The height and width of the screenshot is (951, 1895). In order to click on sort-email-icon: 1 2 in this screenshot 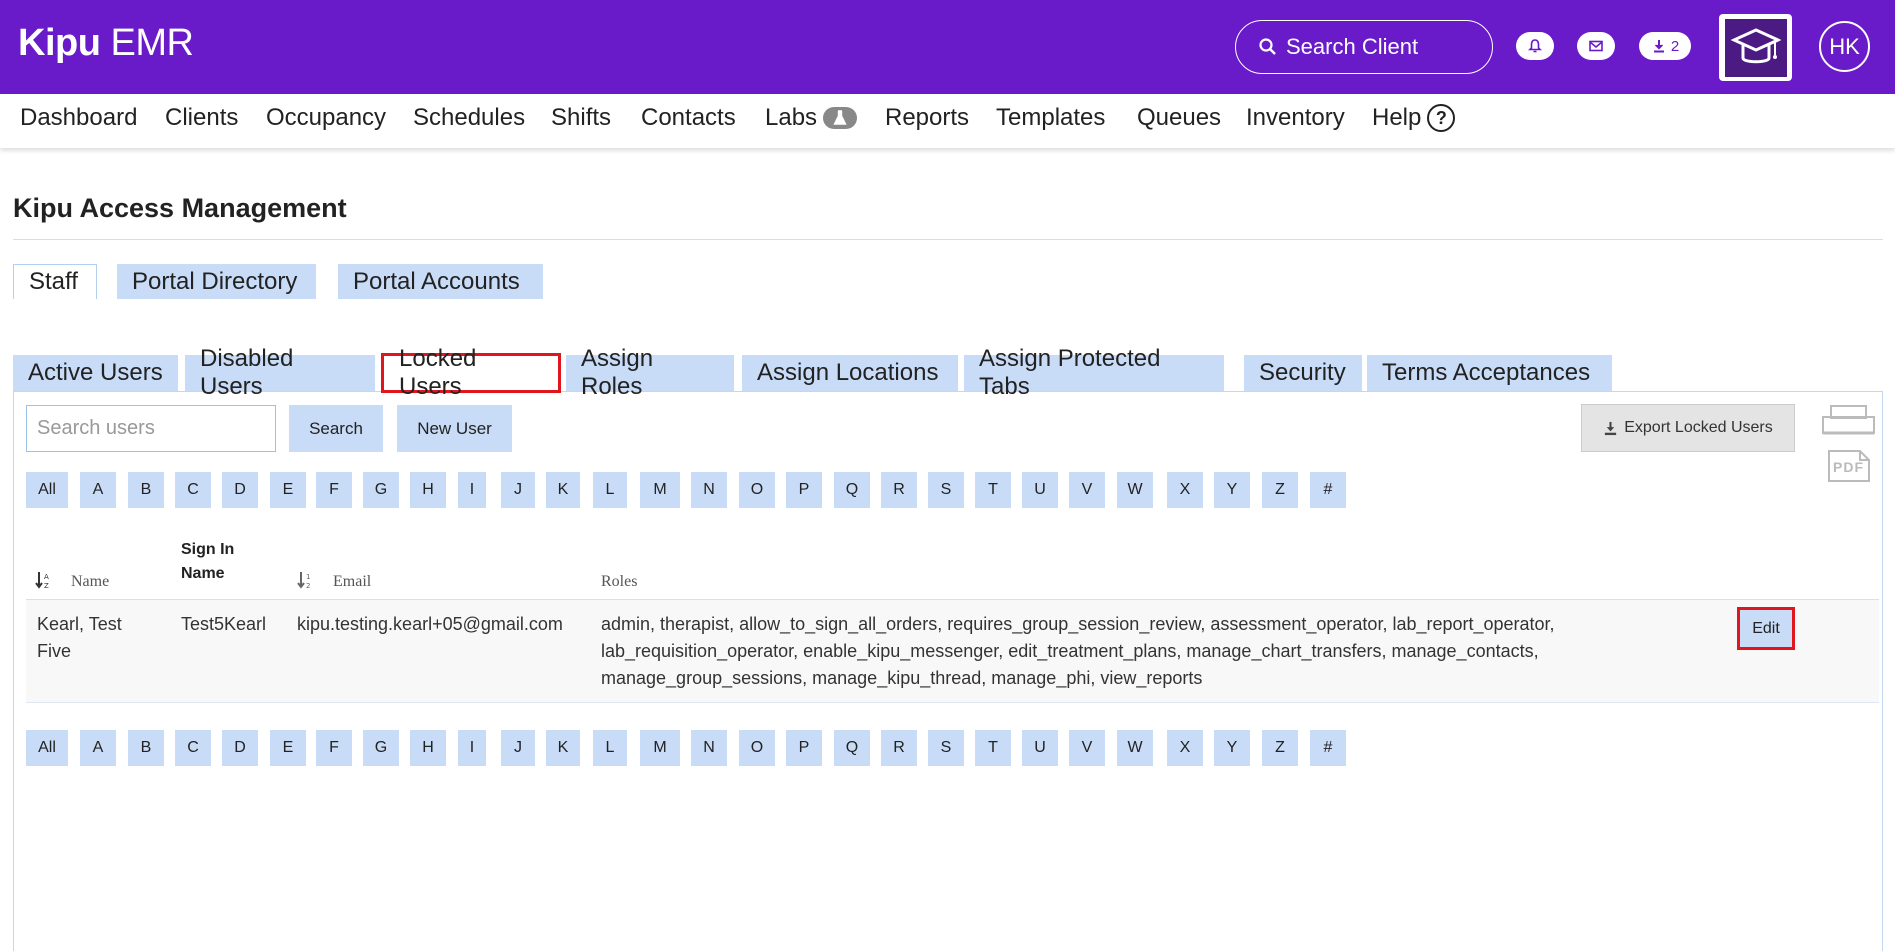, I will do `click(306, 580)`.